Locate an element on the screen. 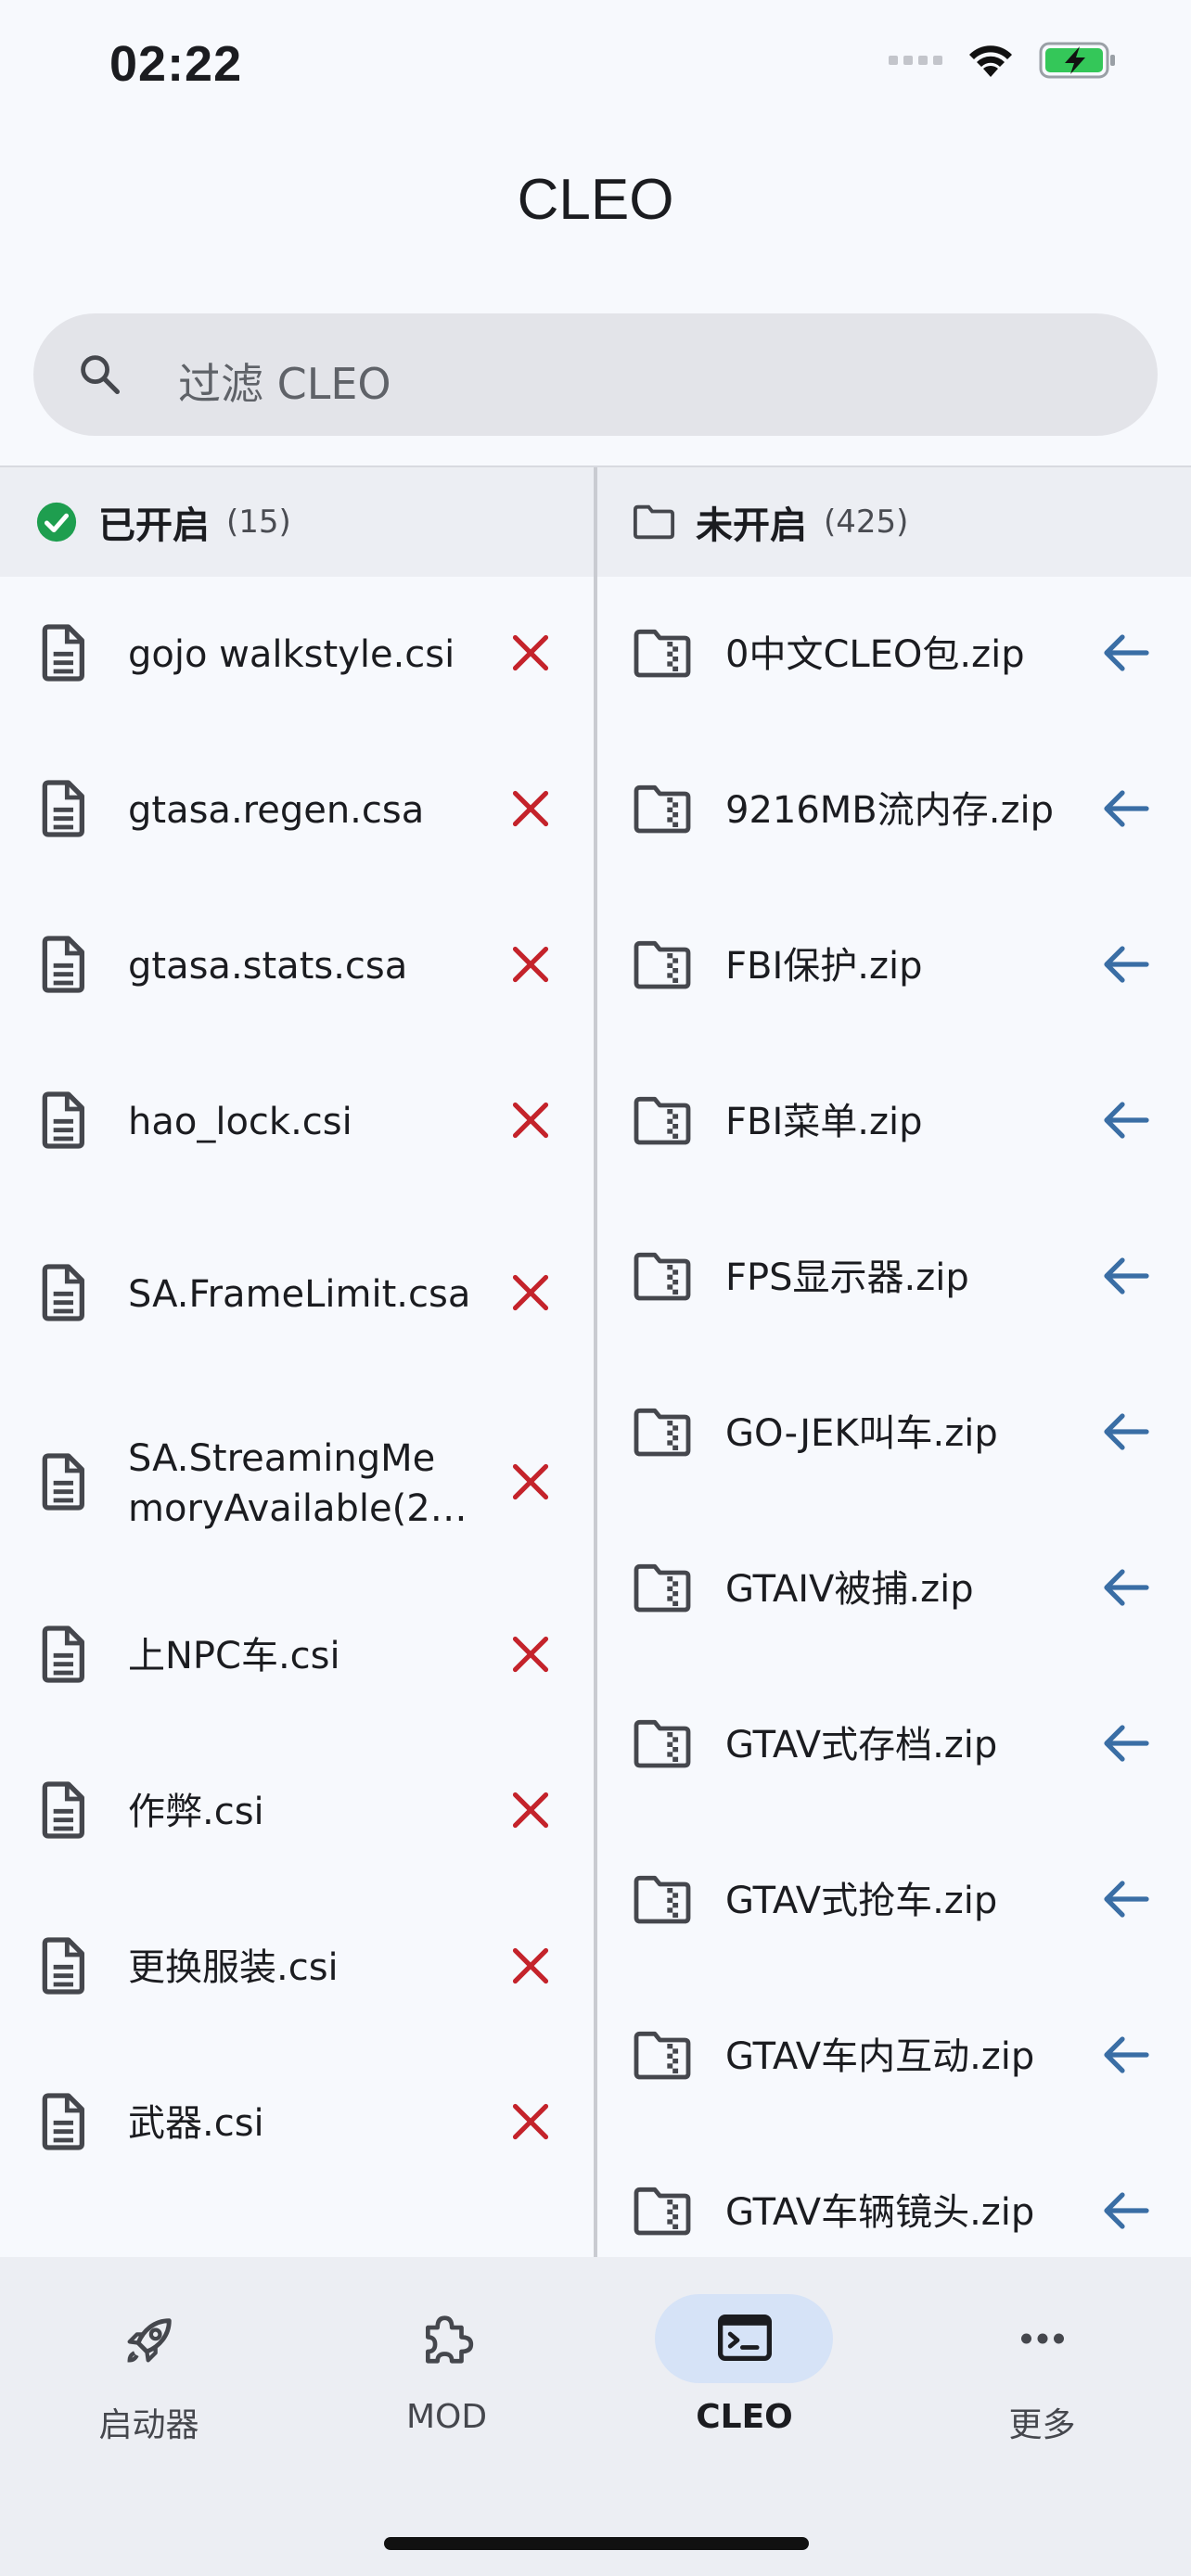  battery-charging-icon is located at coordinates (1077, 61).